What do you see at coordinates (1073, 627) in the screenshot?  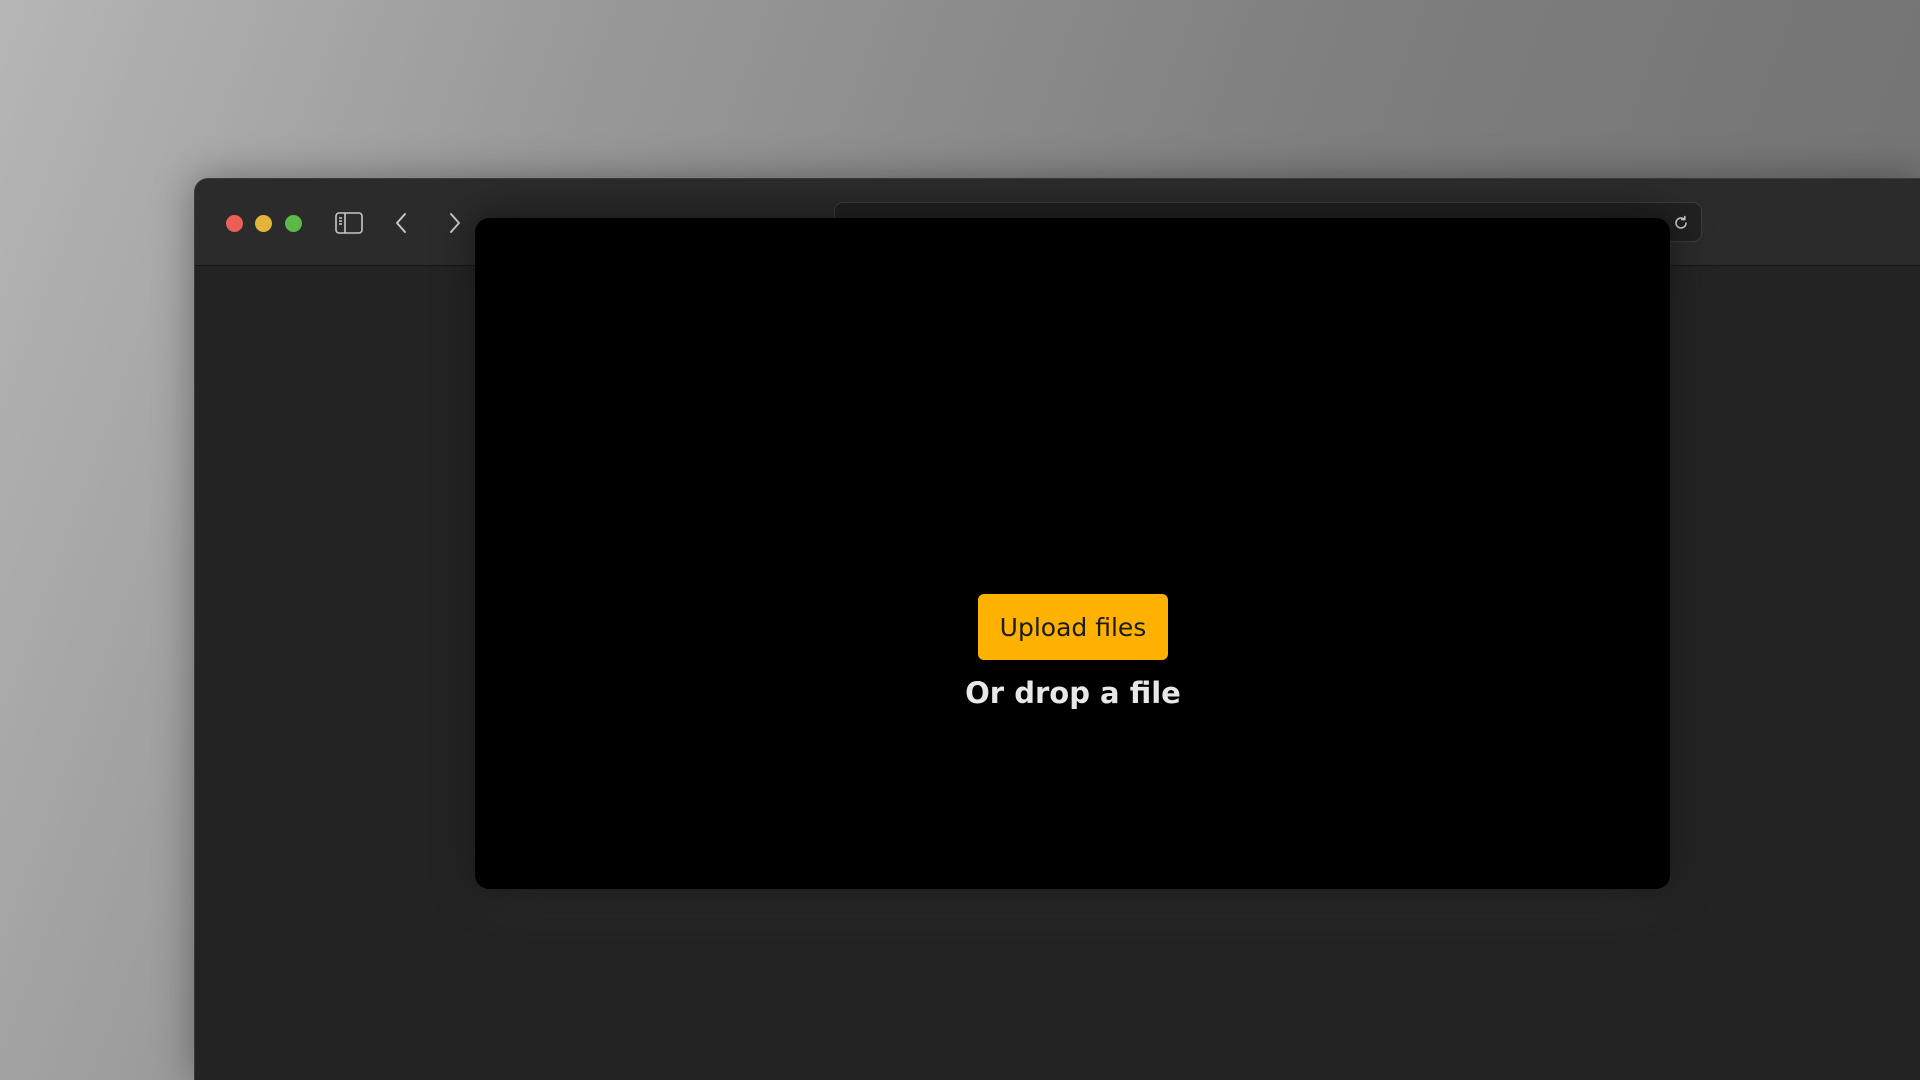 I see `upload-files-button: Upload files` at bounding box center [1073, 627].